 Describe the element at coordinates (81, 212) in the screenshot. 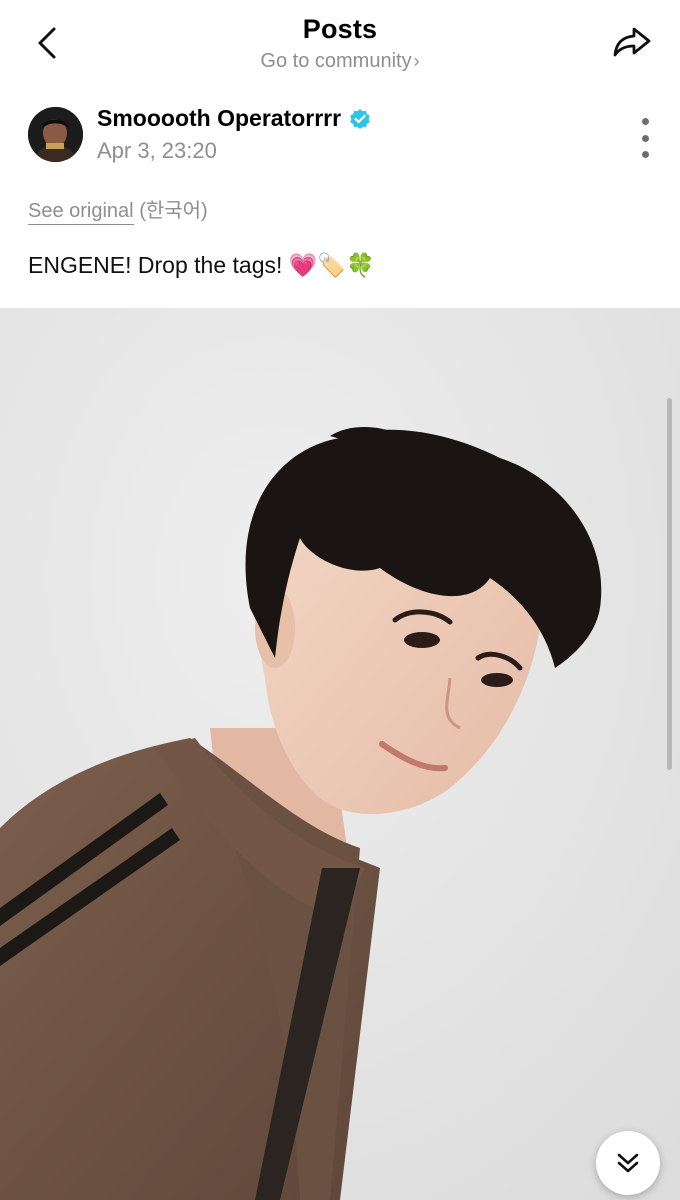

I see `see-original-link: See original` at that location.